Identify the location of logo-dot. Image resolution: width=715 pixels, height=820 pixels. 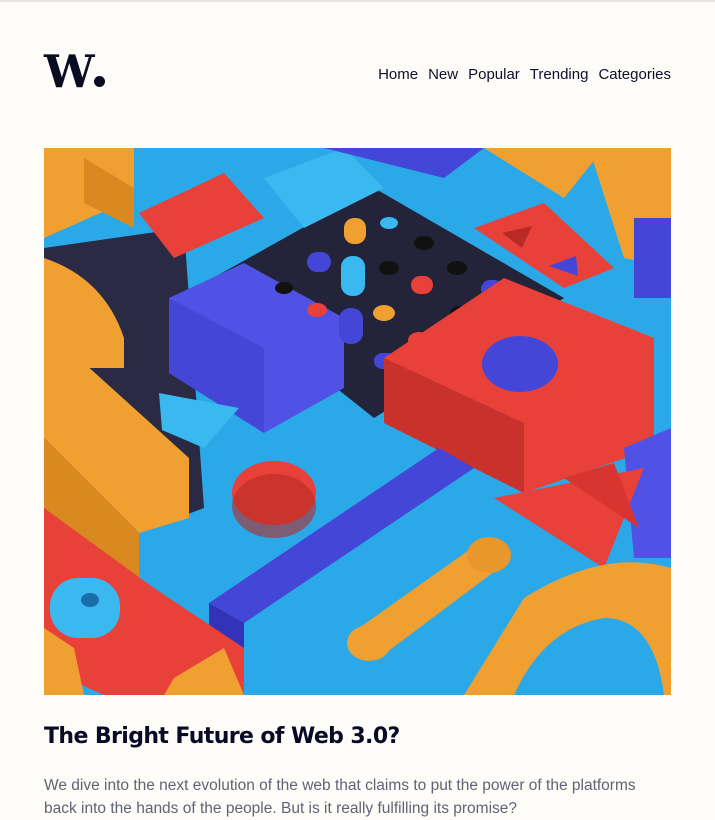
(99, 81).